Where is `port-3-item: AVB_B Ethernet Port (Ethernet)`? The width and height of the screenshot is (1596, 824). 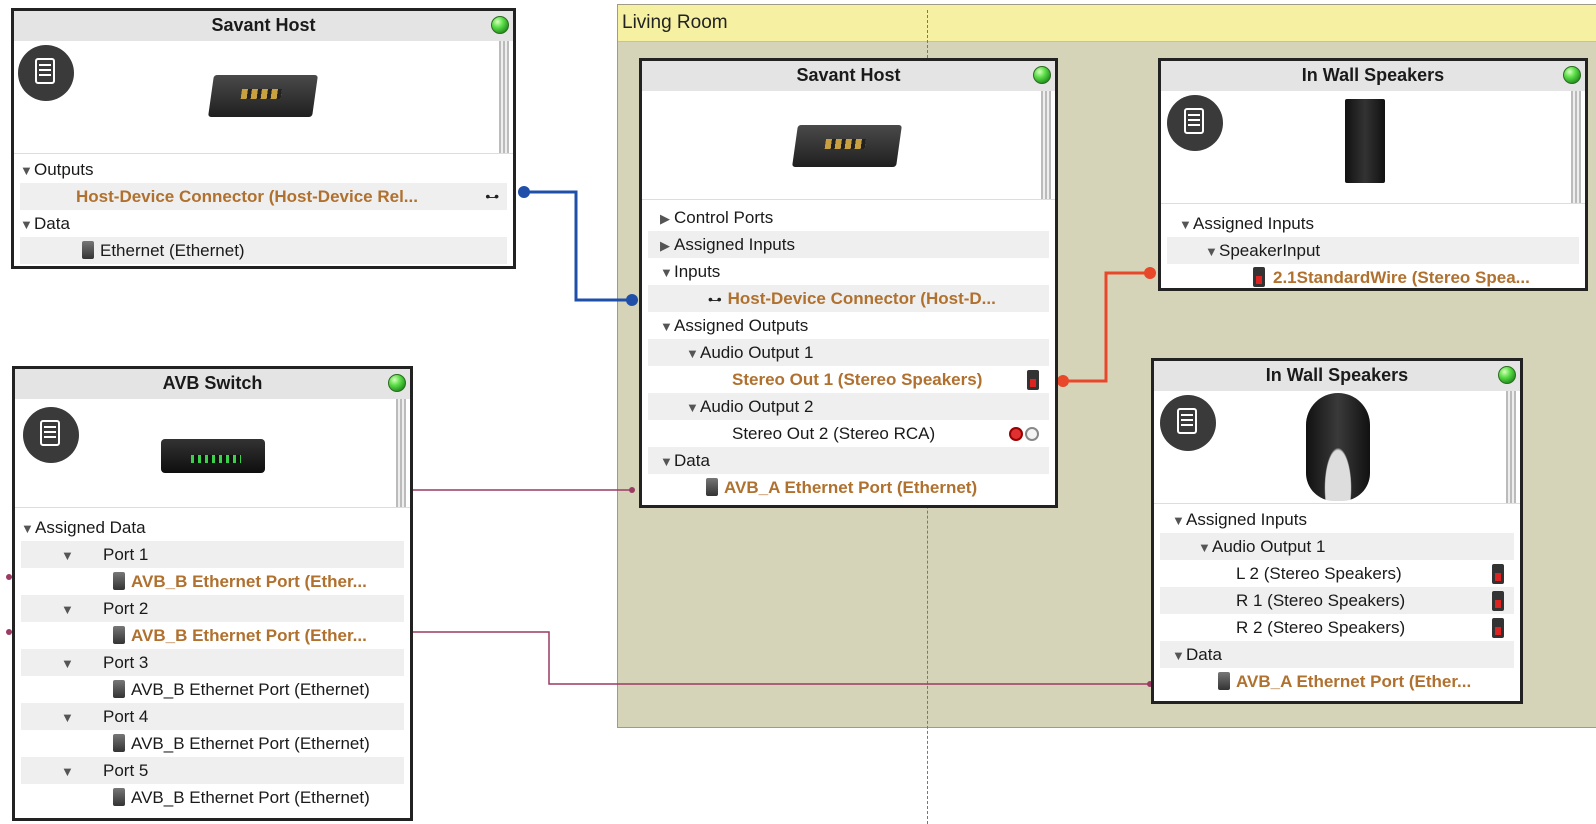
port-3-item: AVB_B Ethernet Port (Ethernet) is located at coordinates (212, 689).